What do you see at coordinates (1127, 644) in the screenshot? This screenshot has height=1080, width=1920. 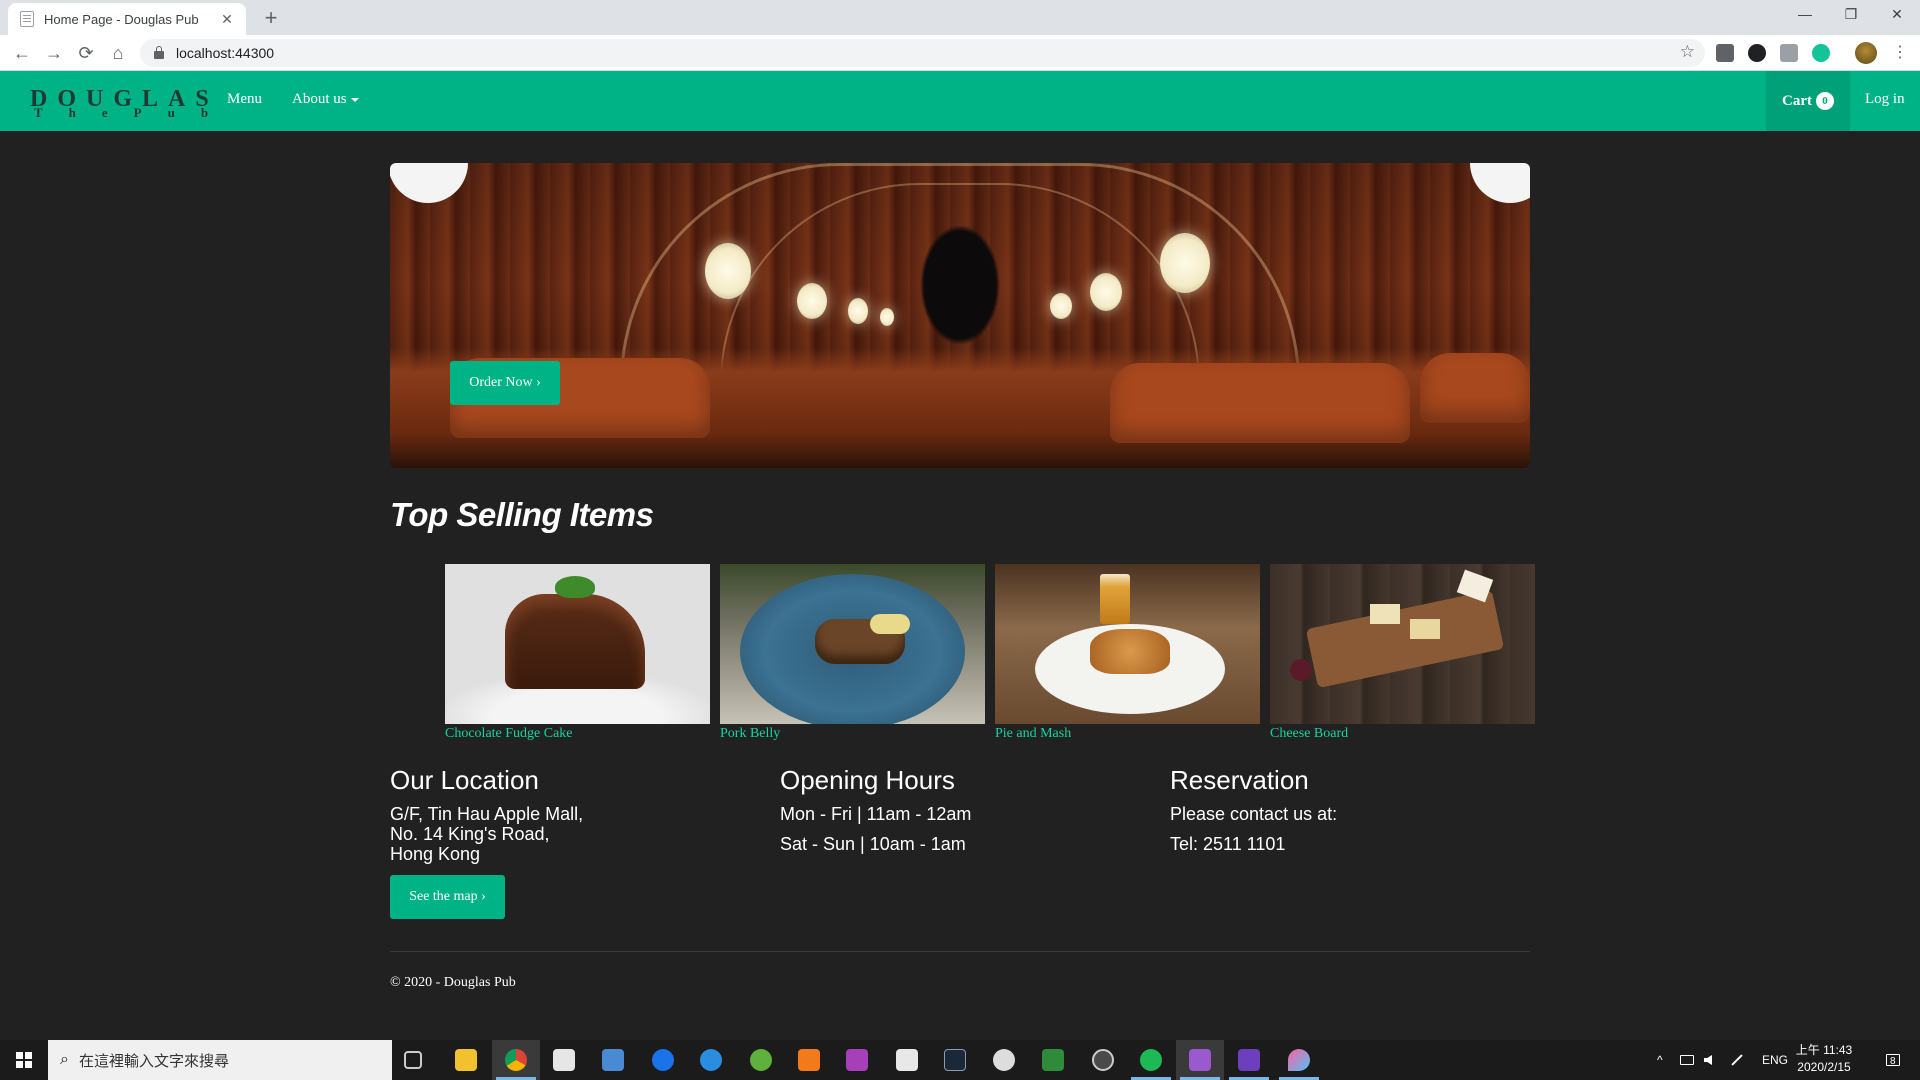 I see `product-photo-pie-mash` at bounding box center [1127, 644].